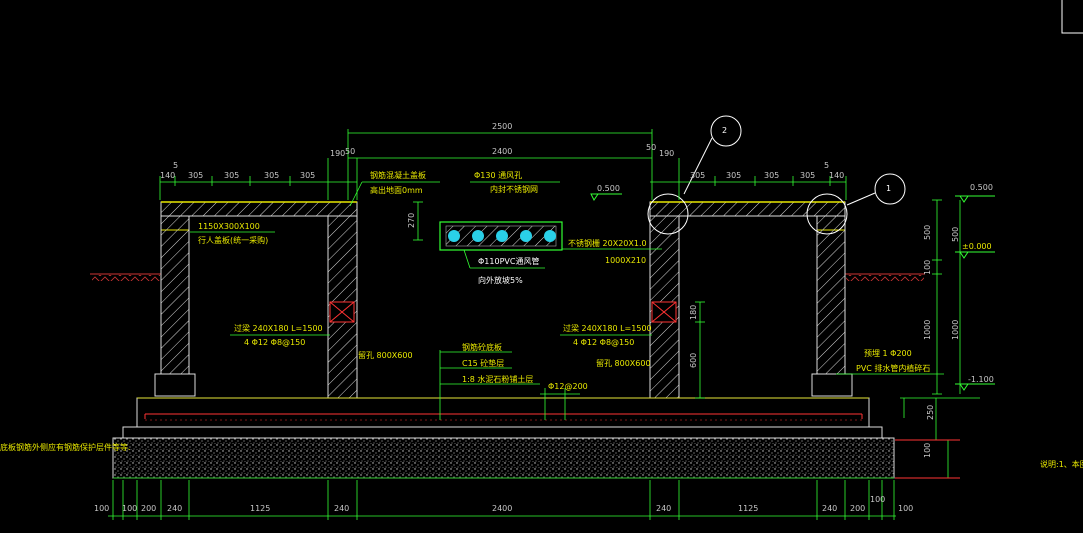 The image size is (1083, 533). Describe the element at coordinates (927, 330) in the screenshot. I see `dim-1000: 1000` at that location.